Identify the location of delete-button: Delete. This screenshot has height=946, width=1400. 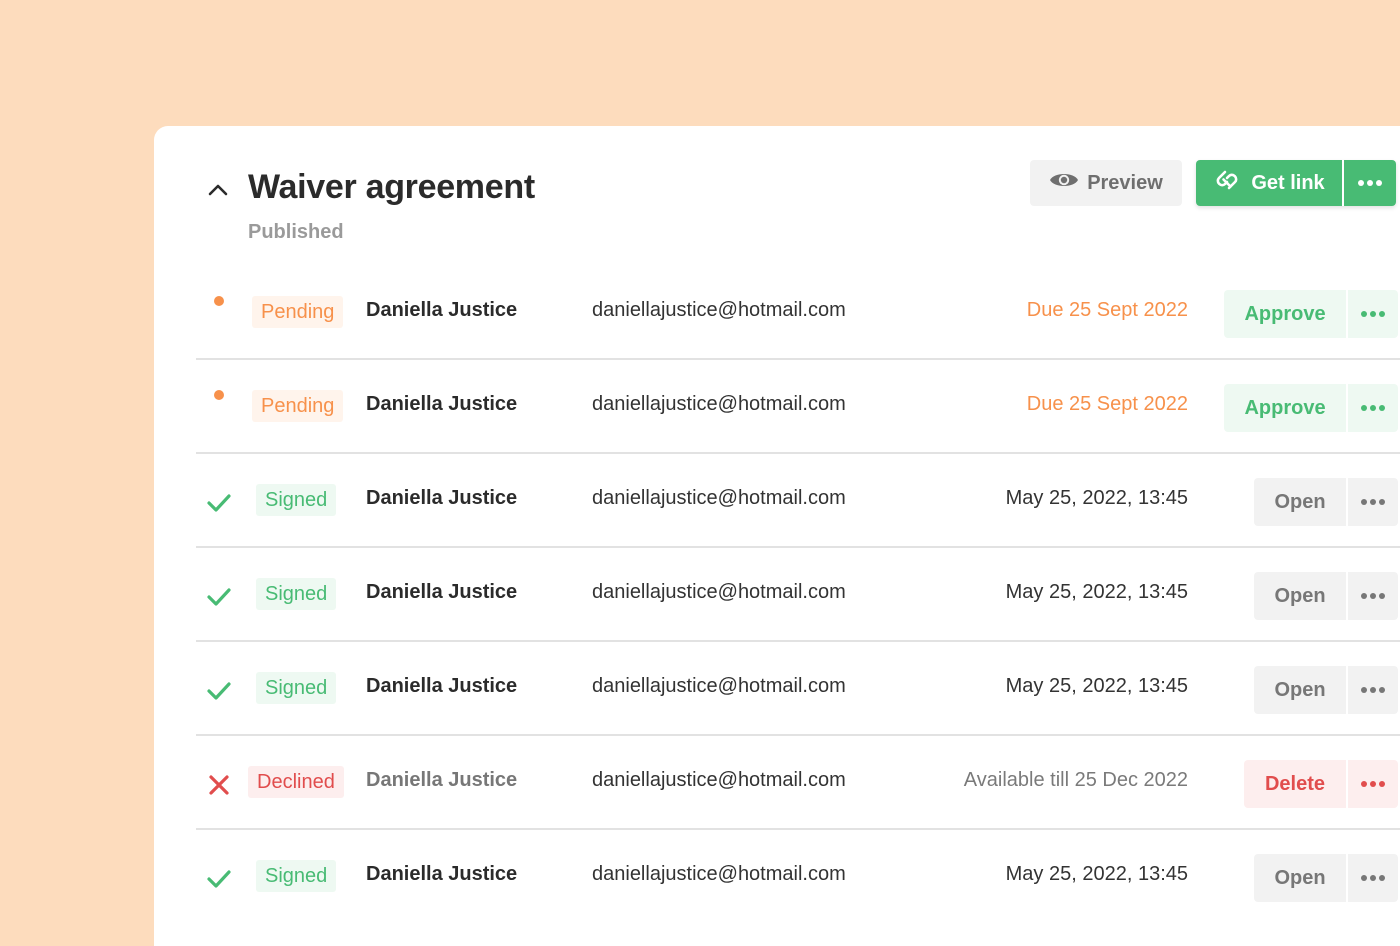
(1295, 784).